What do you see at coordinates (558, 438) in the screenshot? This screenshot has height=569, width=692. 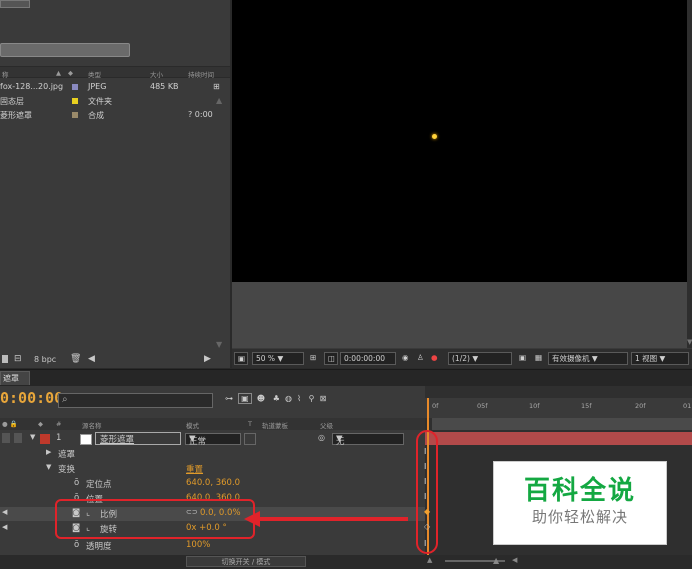 I see `layer-duration-bar` at bounding box center [558, 438].